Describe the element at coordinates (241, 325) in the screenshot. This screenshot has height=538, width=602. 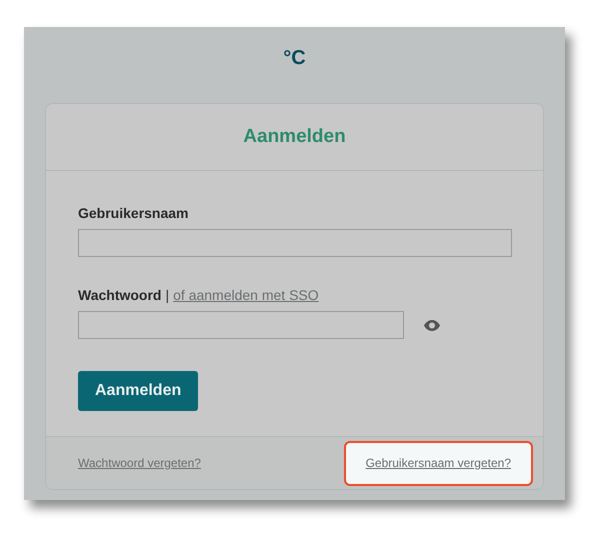
I see `password-field` at that location.